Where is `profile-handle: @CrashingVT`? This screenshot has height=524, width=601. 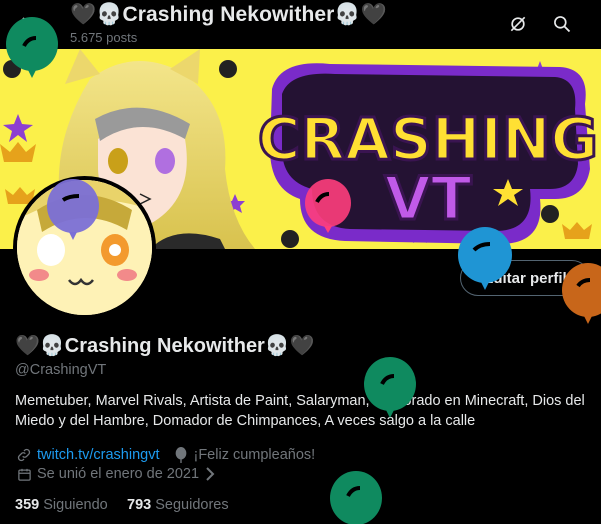 profile-handle: @CrashingVT is located at coordinates (61, 370).